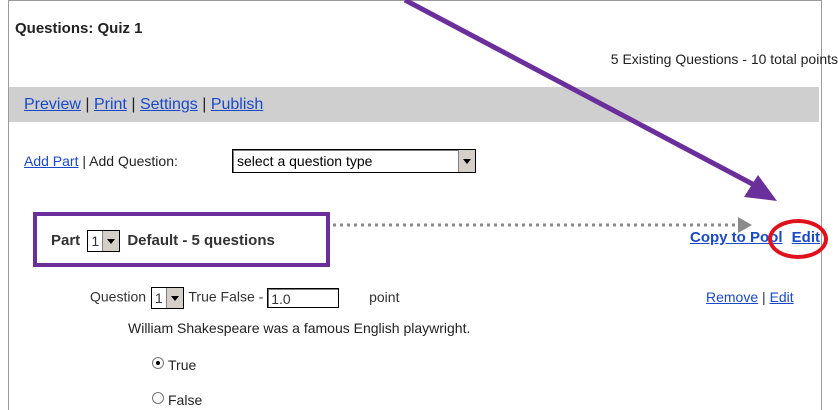  I want to click on question-actions: Remove | Edit, so click(750, 297).